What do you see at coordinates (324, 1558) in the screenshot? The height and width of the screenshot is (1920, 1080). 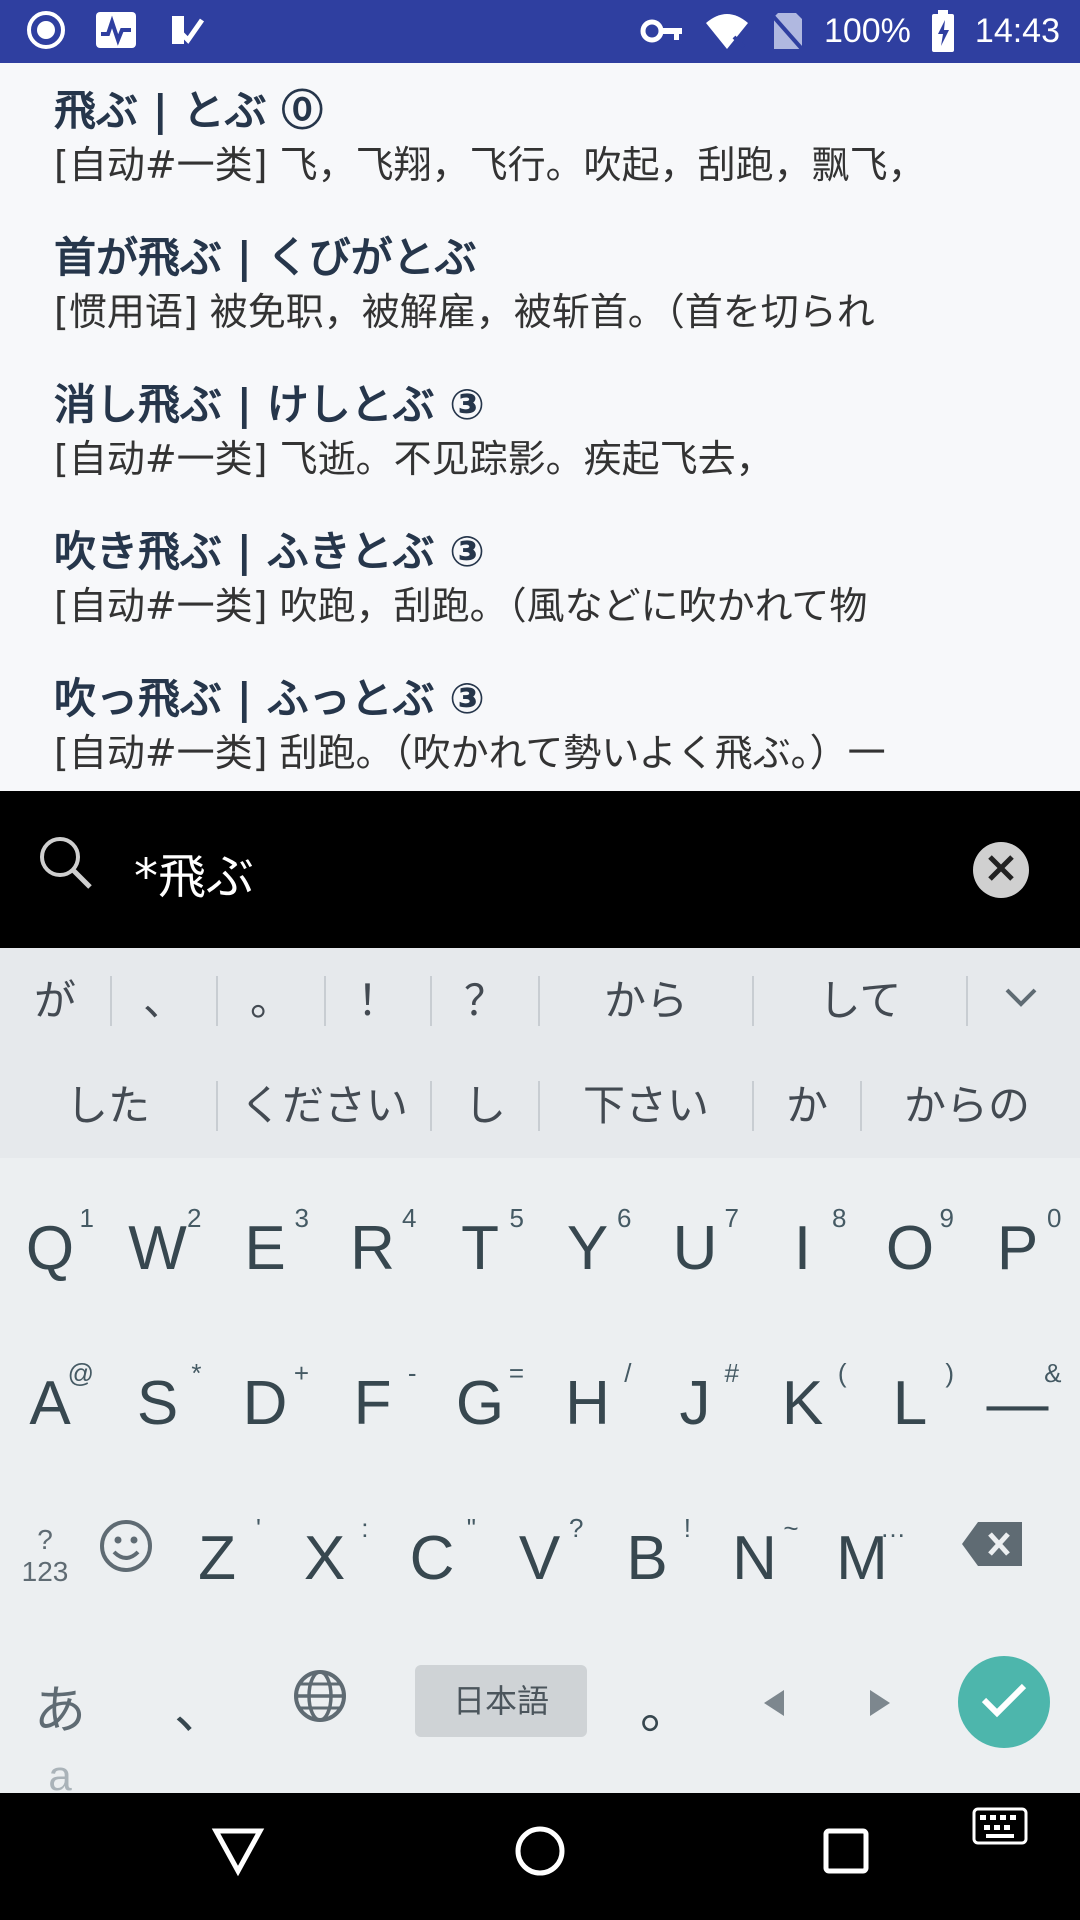 I see `key-label: X` at bounding box center [324, 1558].